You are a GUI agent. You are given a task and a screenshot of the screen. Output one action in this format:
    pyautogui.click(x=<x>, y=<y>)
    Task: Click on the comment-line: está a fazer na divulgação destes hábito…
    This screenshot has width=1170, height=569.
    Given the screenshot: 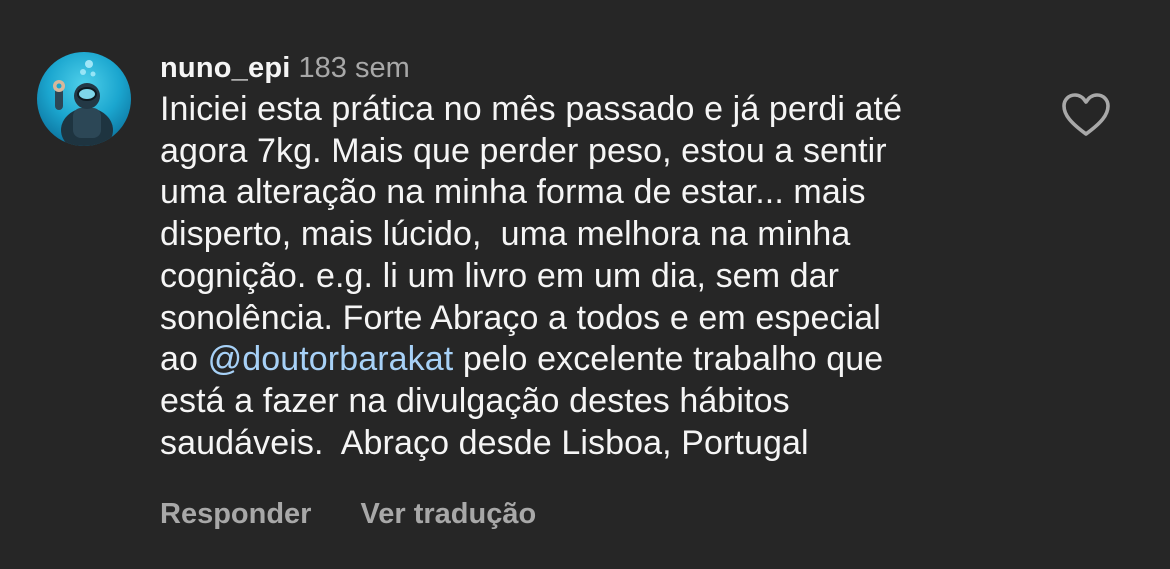 What is the action you would take?
    pyautogui.click(x=475, y=400)
    